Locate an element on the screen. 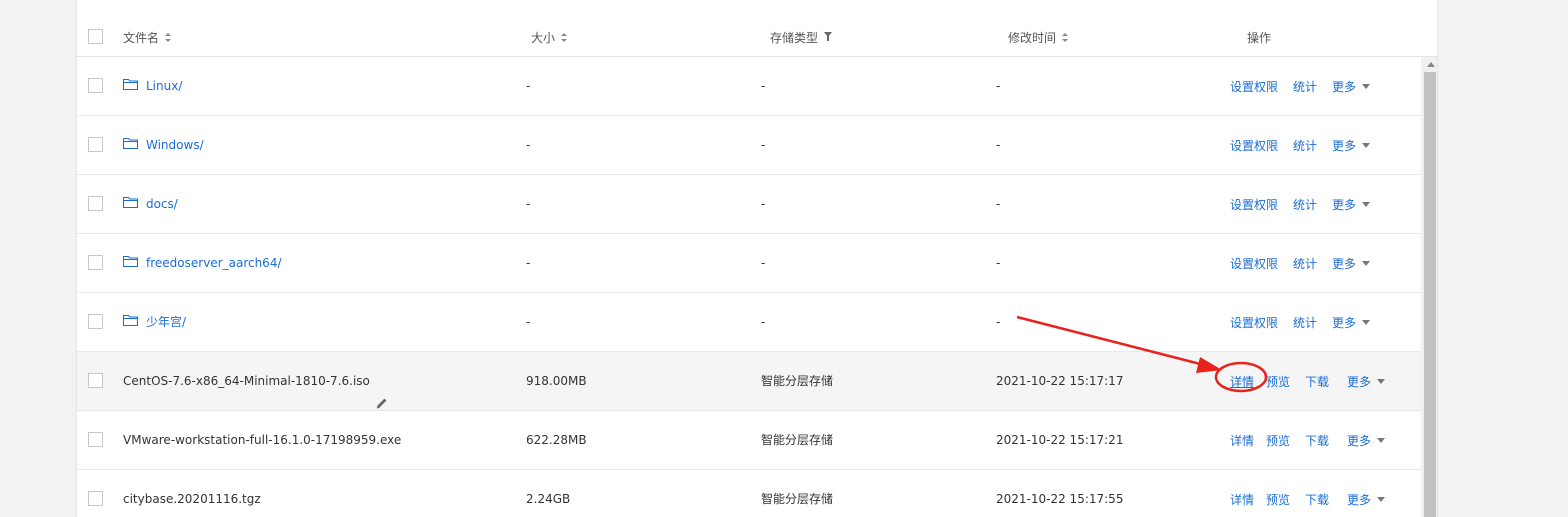  file-name-cell: freedoserver_aarch64/ is located at coordinates (202, 263).